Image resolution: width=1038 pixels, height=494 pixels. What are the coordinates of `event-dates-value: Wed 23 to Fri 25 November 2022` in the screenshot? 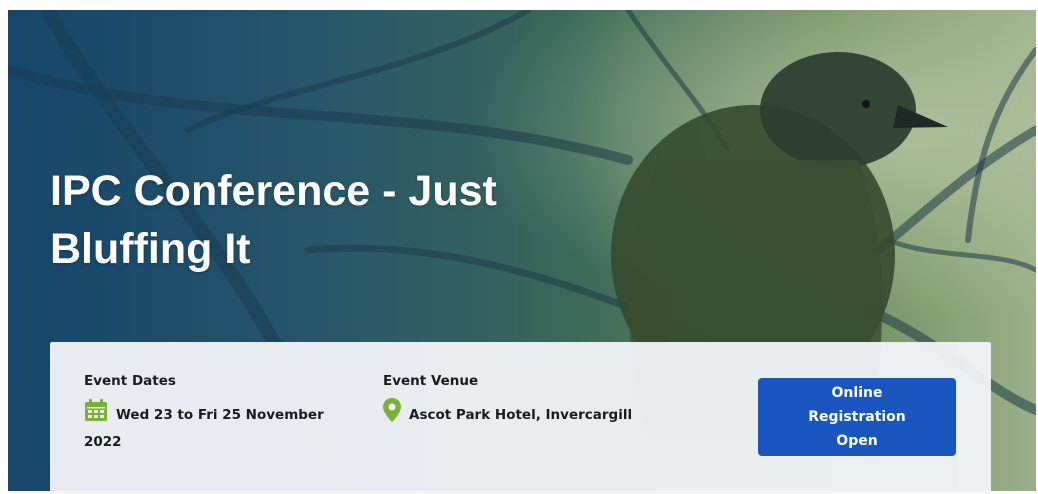 It's located at (219, 426).